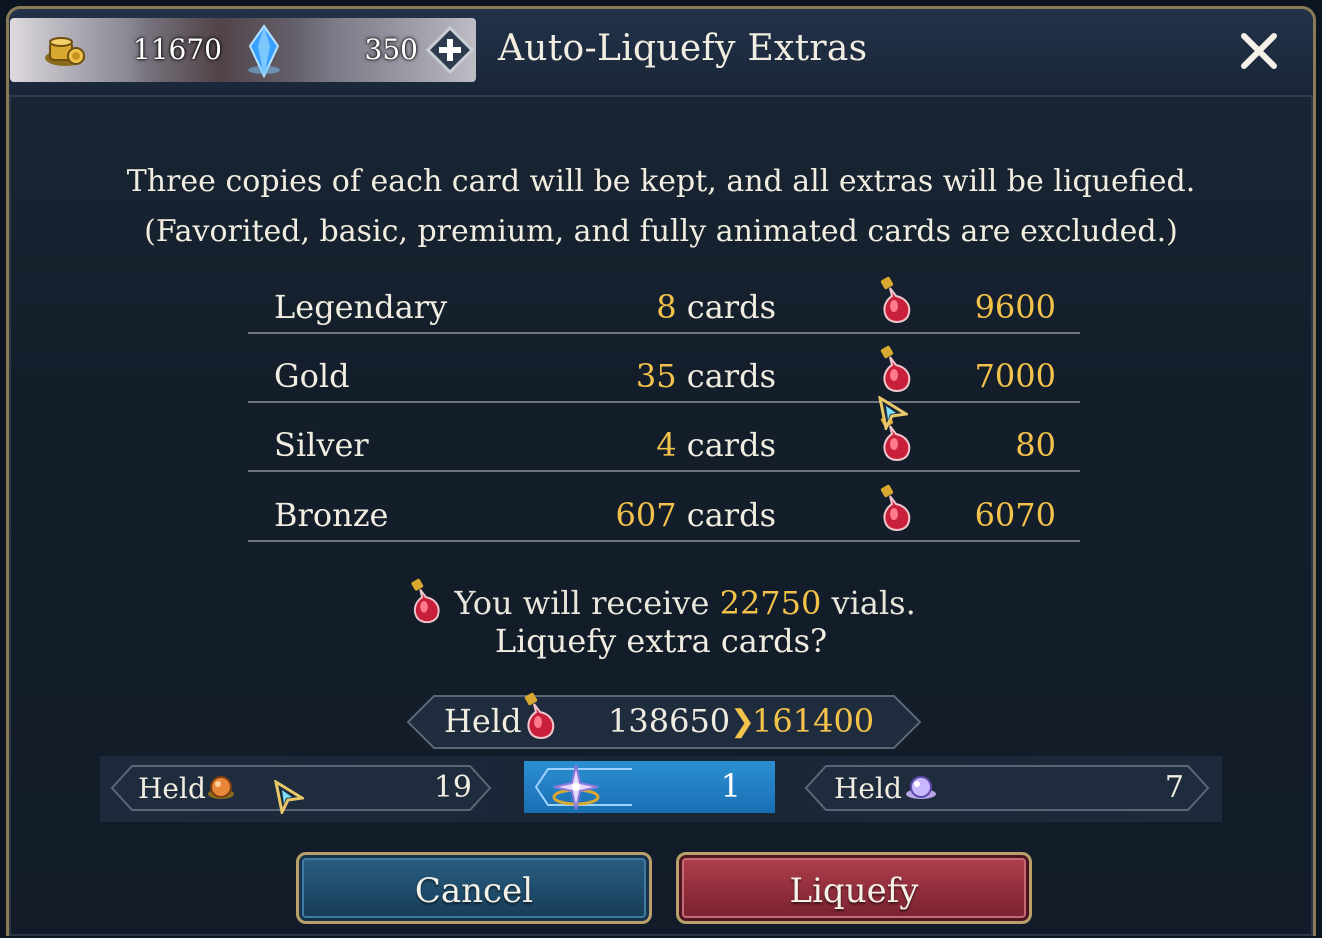 This screenshot has width=1322, height=938. I want to click on held-vials-panel: Held 138650 ❯ 161400, so click(664, 721).